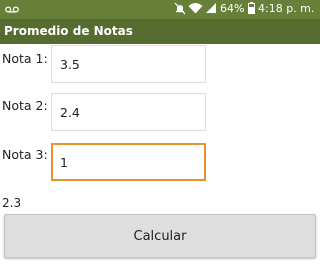  Describe the element at coordinates (12, 11) in the screenshot. I see `voicemail-icon` at that location.